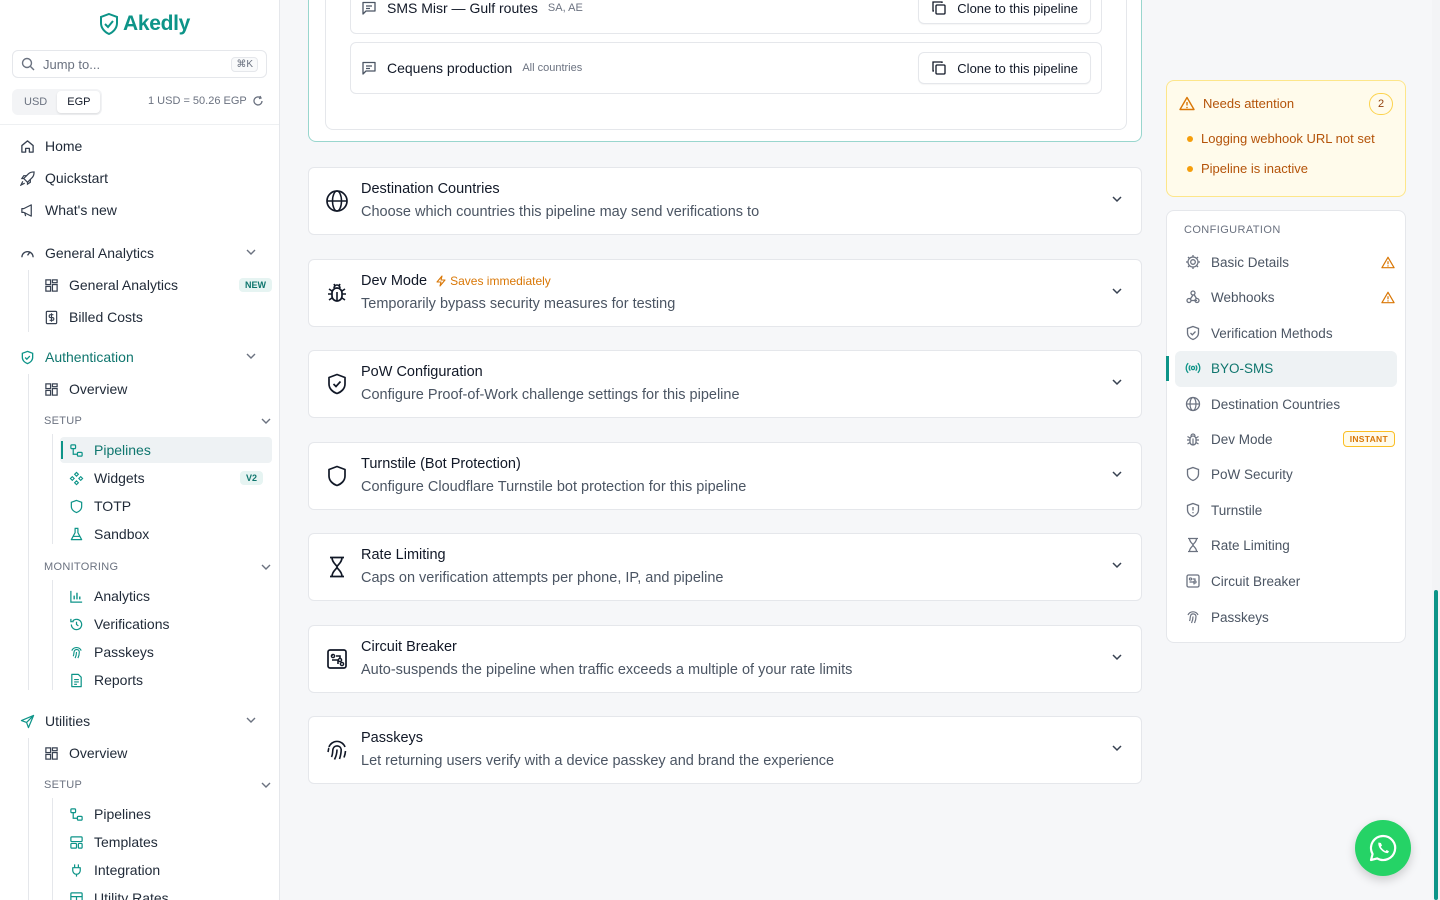 The width and height of the screenshot is (1440, 900). I want to click on history-icon, so click(76, 624).